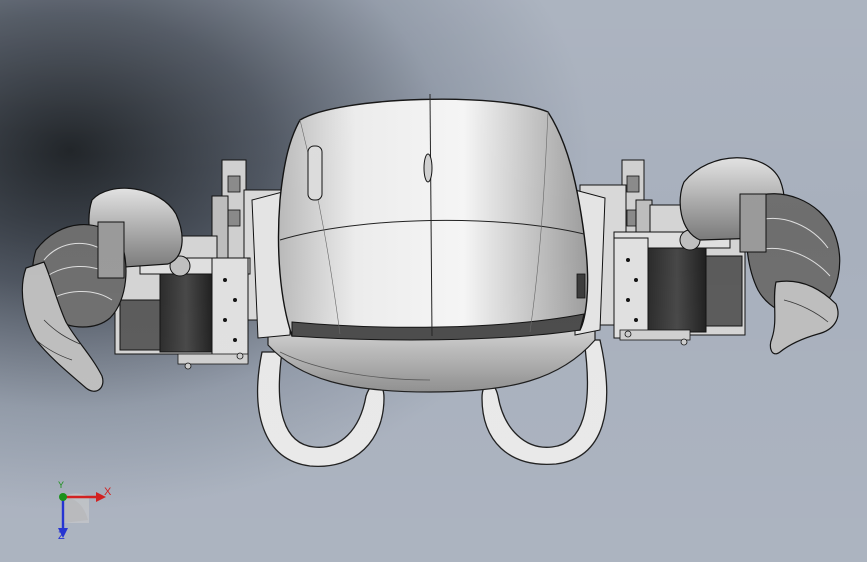 Image resolution: width=867 pixels, height=562 pixels. I want to click on axis-z-label: Z, so click(61, 536).